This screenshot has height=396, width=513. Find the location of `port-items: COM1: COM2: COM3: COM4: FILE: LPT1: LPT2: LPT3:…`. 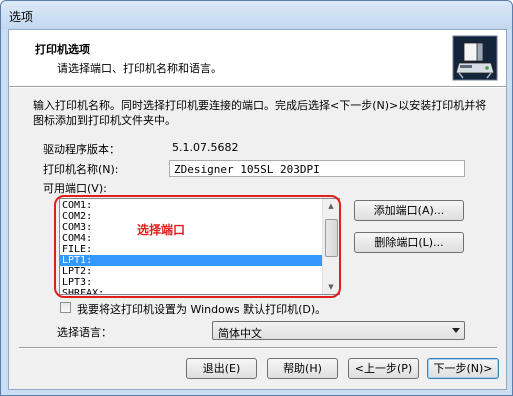

port-items: COM1: COM2: COM3: COM4: FILE: LPT1: LPT2: LPT3:… is located at coordinates (191, 247).